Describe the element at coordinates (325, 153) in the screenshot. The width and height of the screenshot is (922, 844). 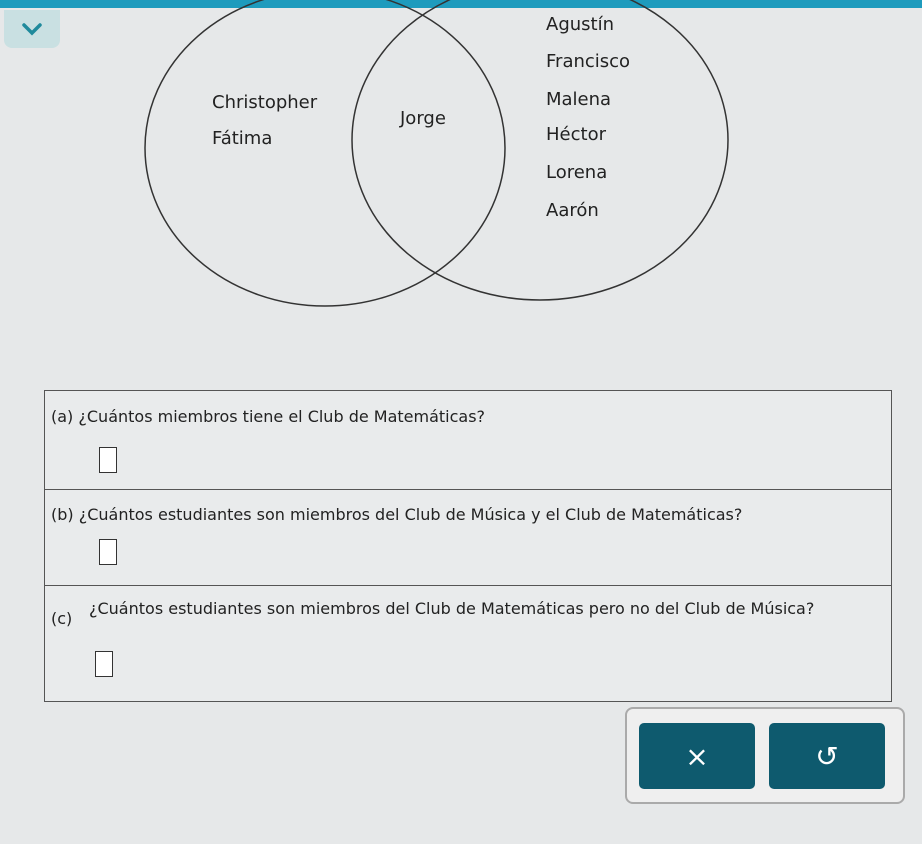
I see `left-set-circle` at that location.